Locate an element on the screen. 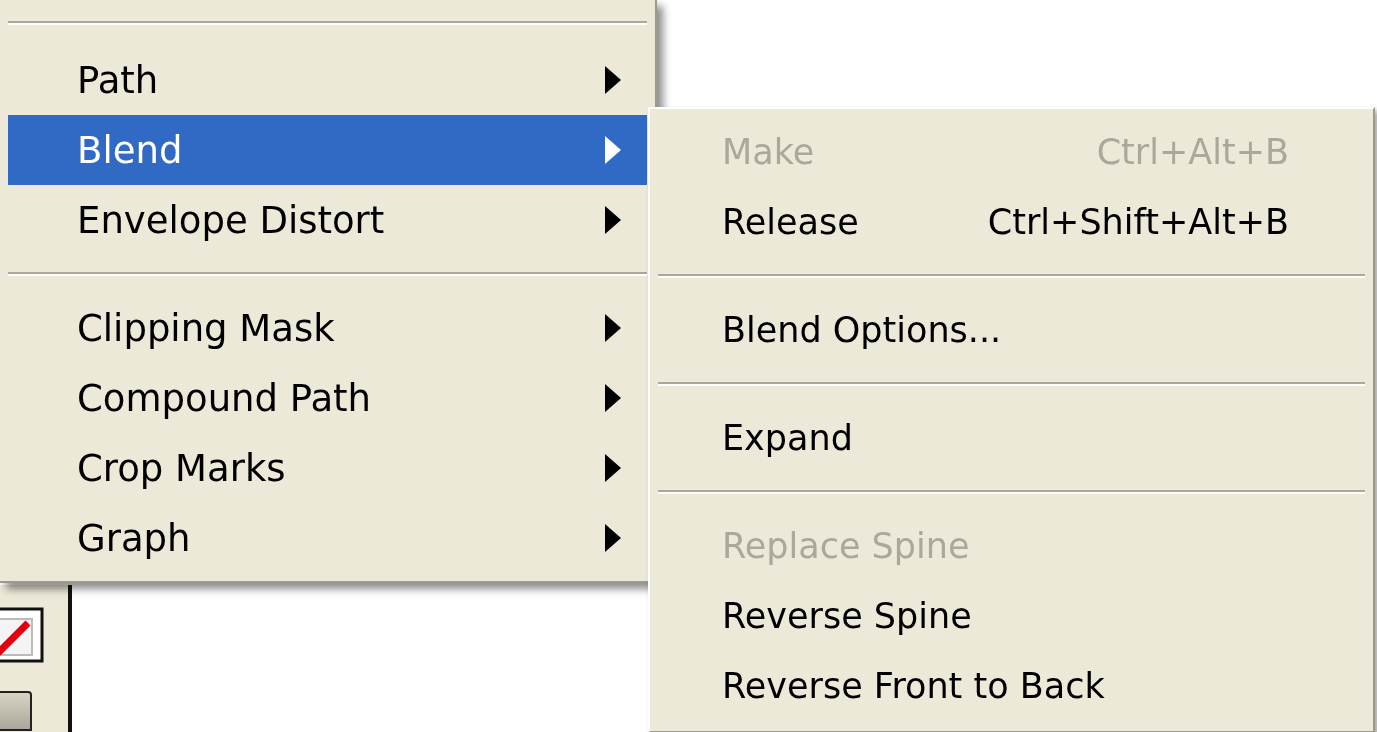 This screenshot has width=1377, height=732. menu-item: Expand is located at coordinates (1011, 438).